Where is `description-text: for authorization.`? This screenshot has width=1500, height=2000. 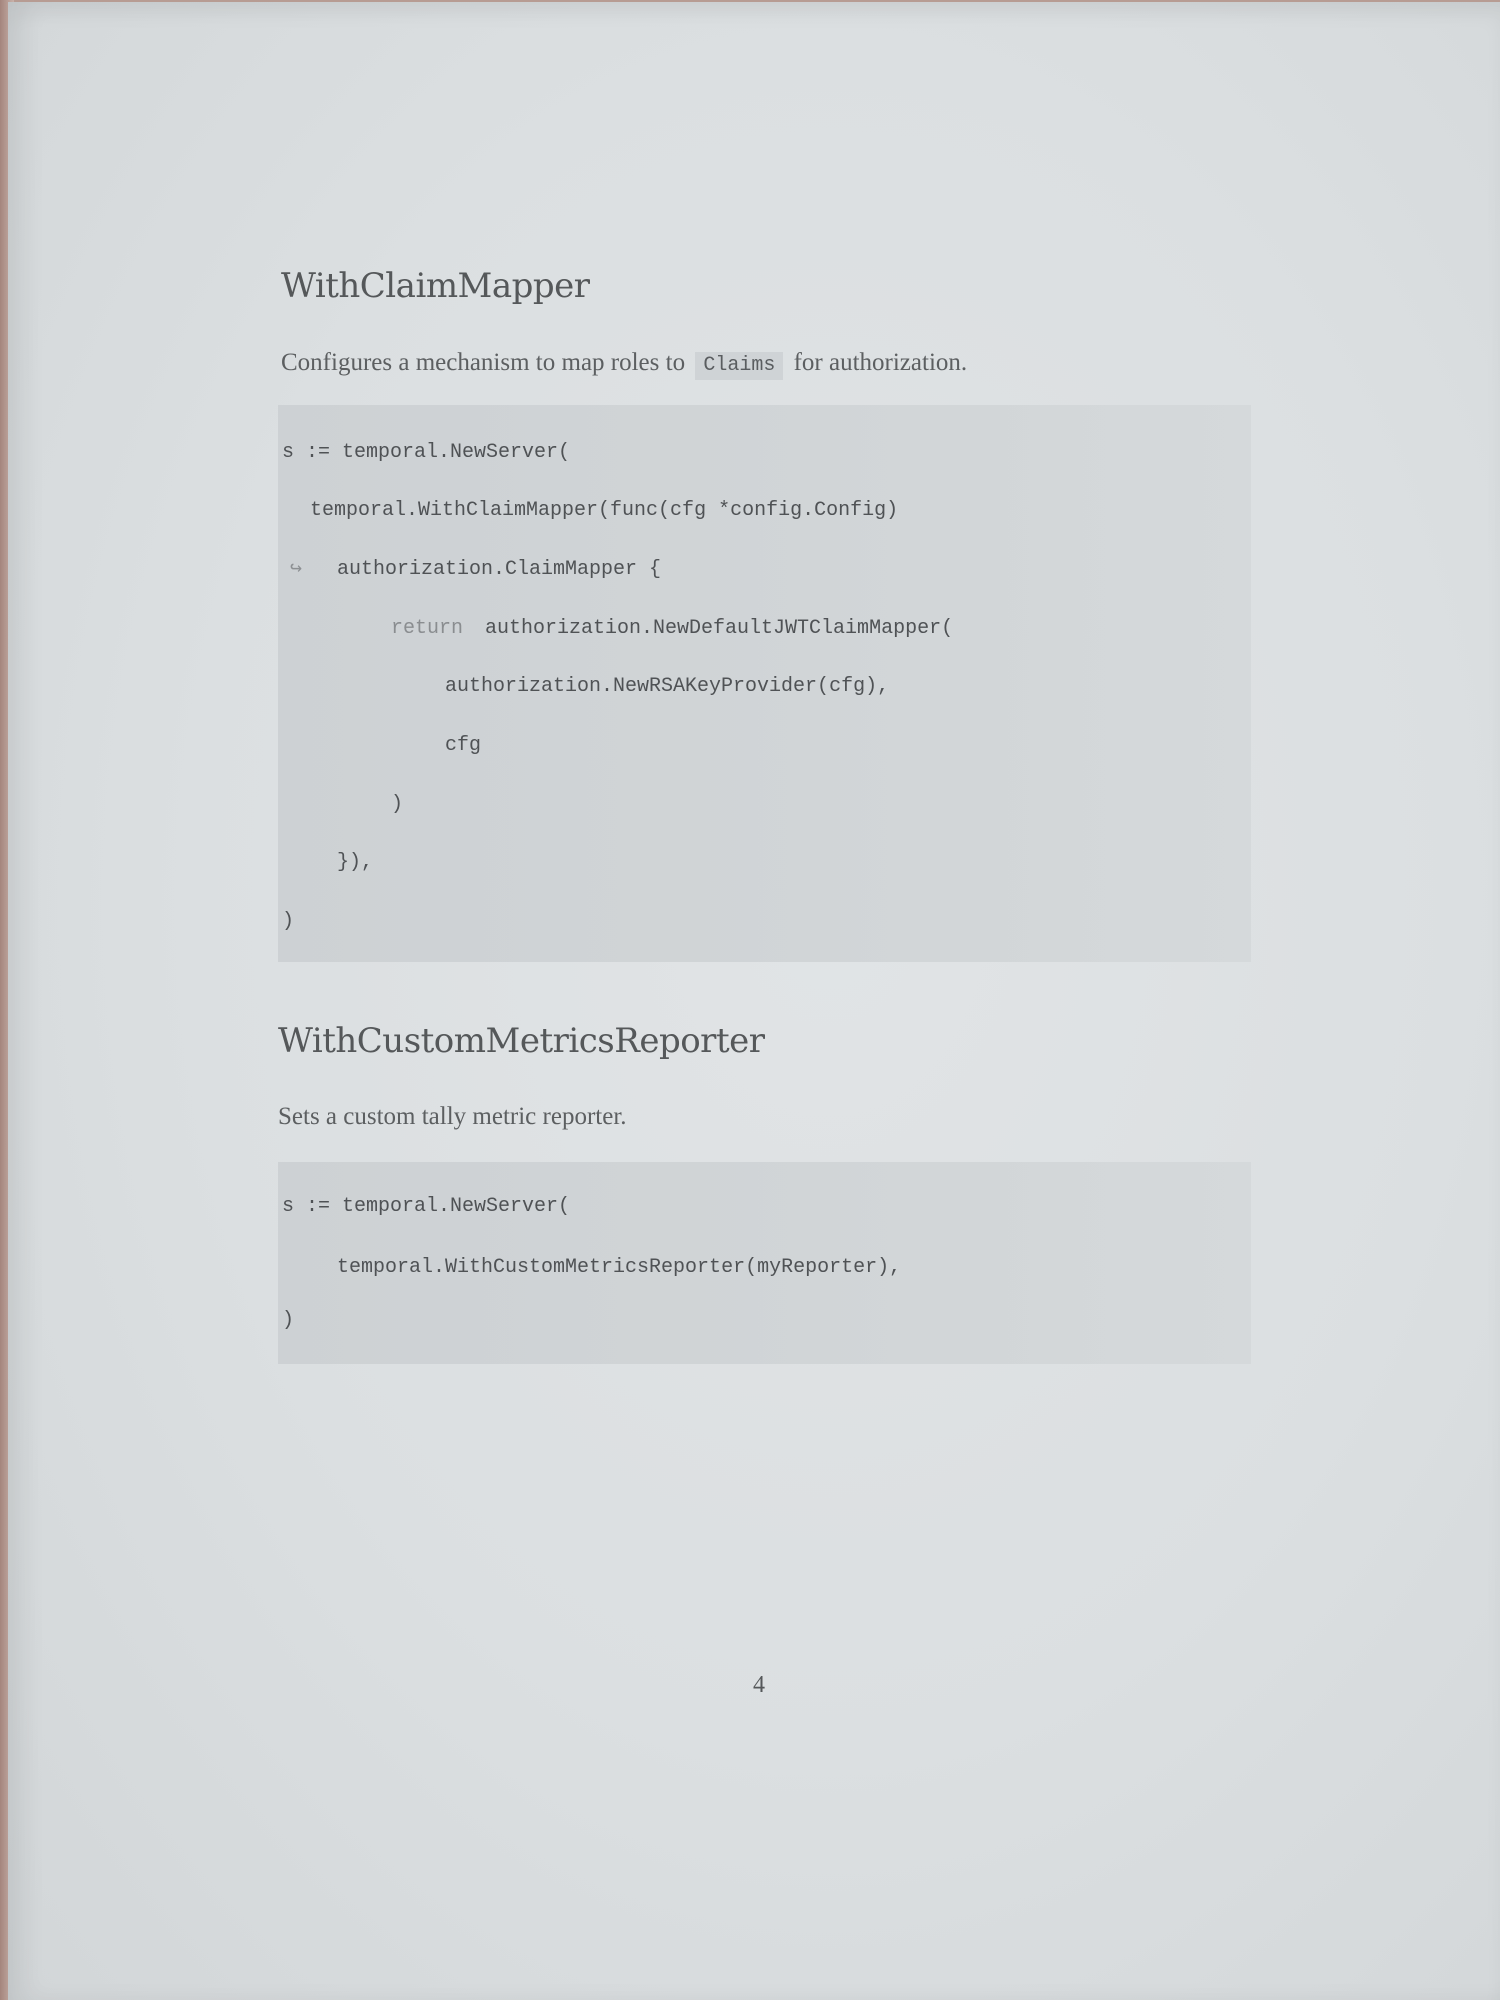
description-text: for authorization. is located at coordinates (880, 362).